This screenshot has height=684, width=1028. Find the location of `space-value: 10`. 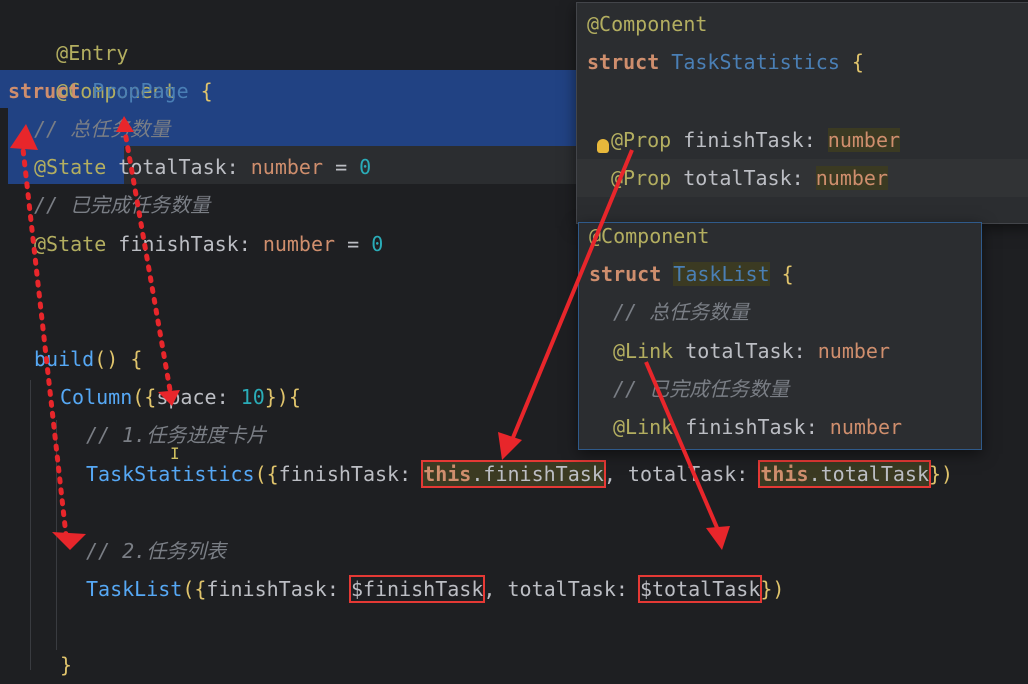

space-value: 10 is located at coordinates (252, 397).